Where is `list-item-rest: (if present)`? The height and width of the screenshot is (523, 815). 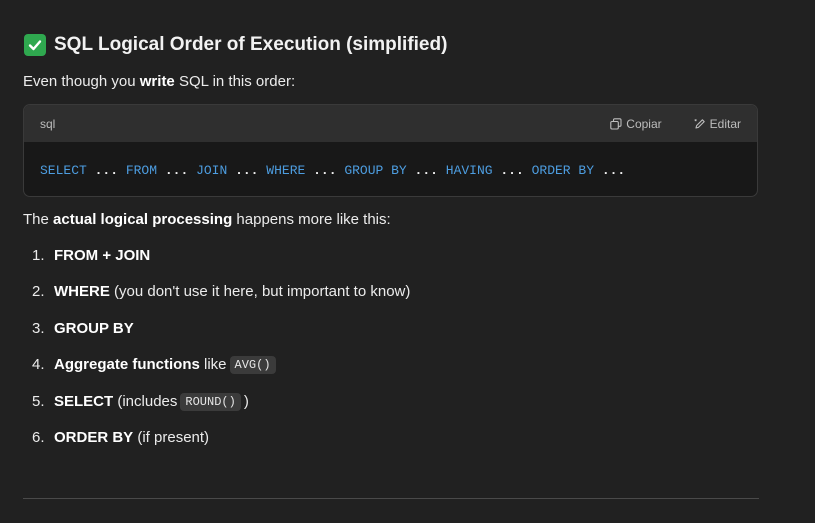
list-item-rest: (if present) is located at coordinates (171, 437).